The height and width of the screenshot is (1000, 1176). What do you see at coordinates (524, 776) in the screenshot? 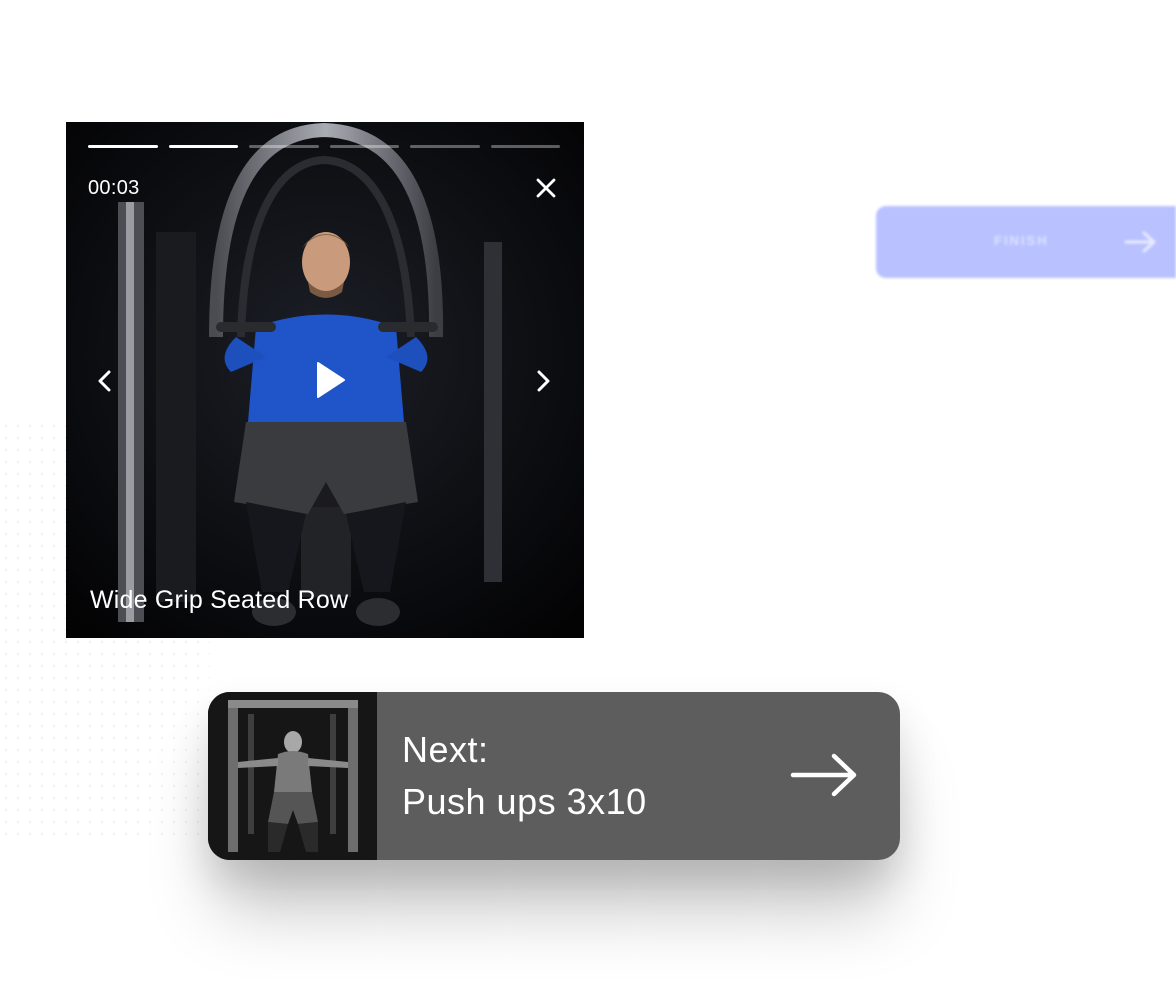
I see `next-exercise-text: Next: Push ups 3x10` at bounding box center [524, 776].